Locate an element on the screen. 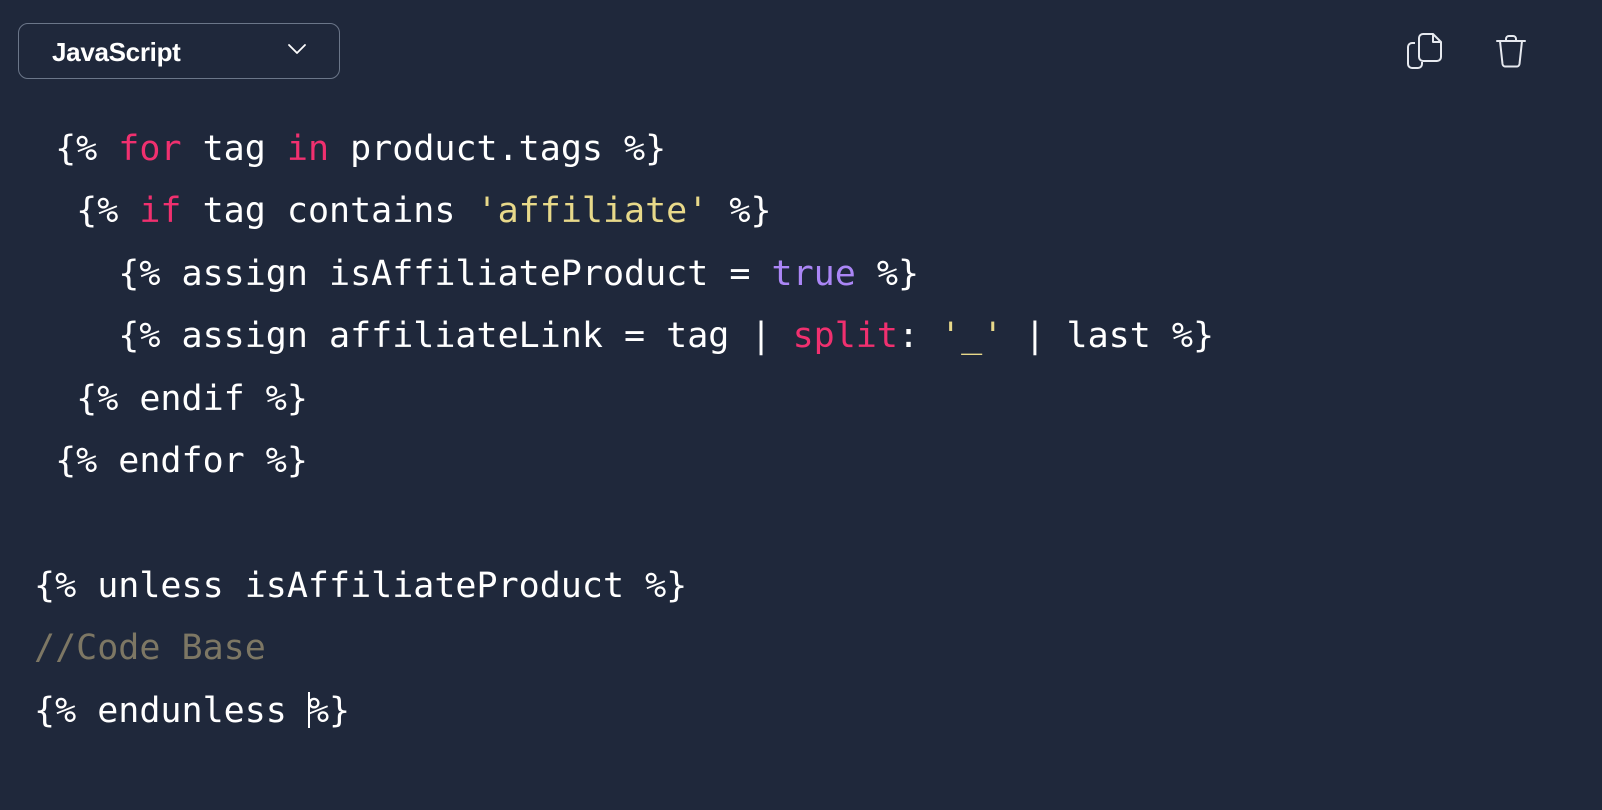  copy-icon is located at coordinates (1424, 51).